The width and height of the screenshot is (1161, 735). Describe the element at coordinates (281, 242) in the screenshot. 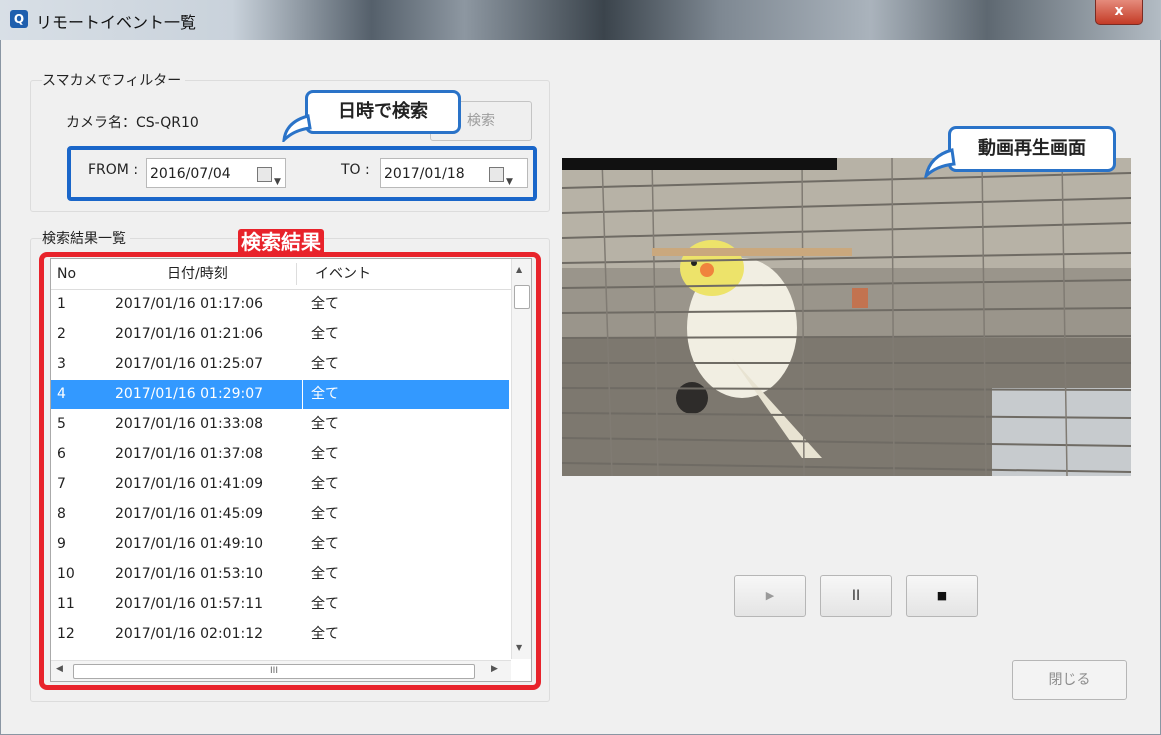

I see `callout-search-results: 検索結果` at that location.